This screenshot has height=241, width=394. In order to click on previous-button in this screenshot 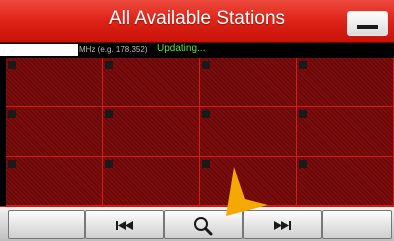, I will do `click(124, 224)`.